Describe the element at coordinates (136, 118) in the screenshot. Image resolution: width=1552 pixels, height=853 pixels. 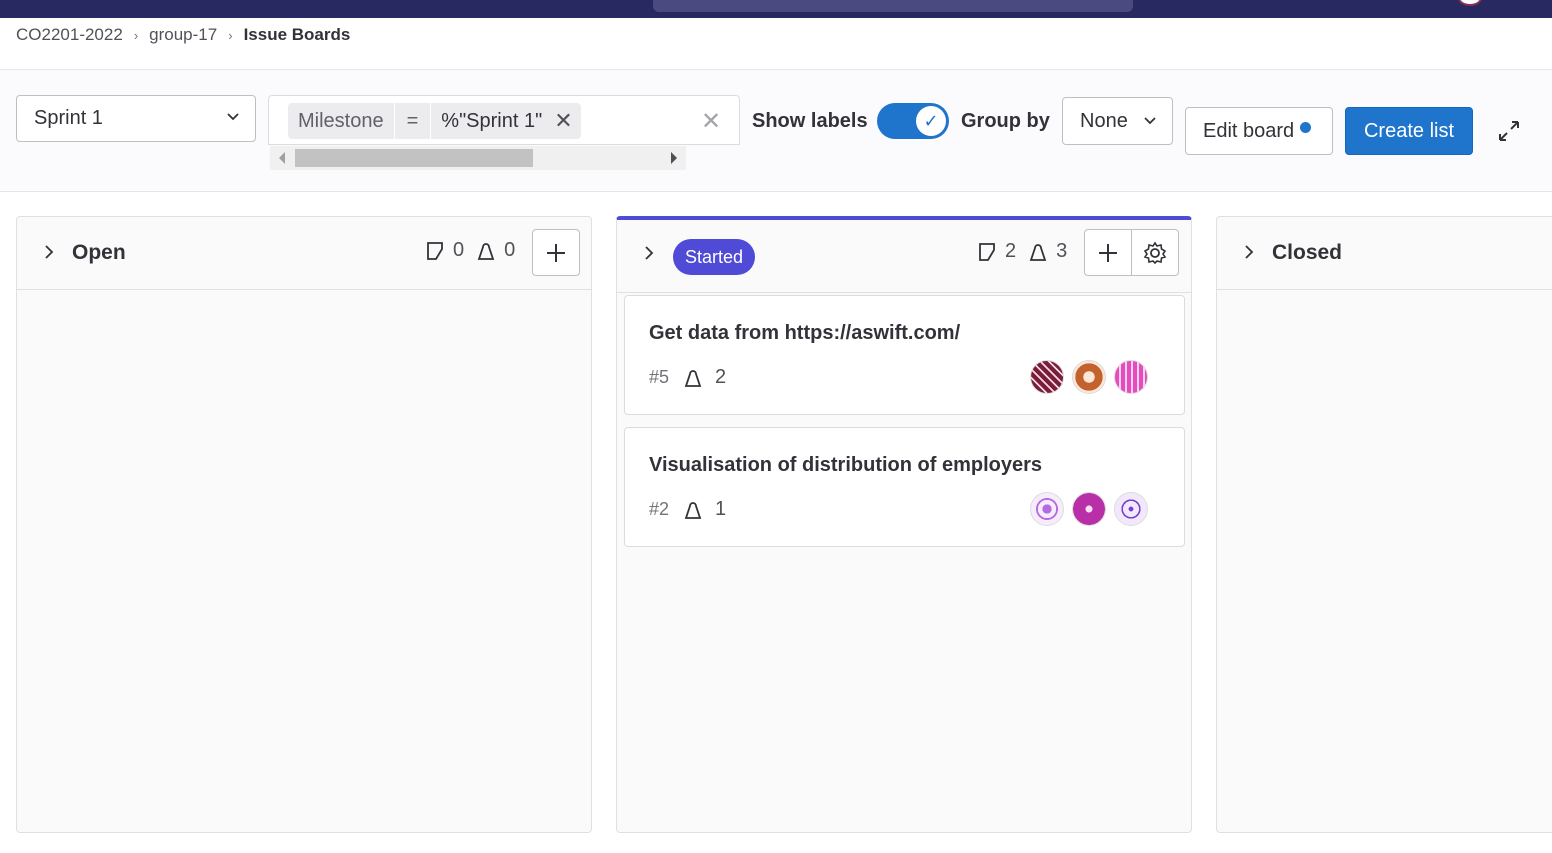
I see `board-select-dropdown: Sprint 1` at that location.